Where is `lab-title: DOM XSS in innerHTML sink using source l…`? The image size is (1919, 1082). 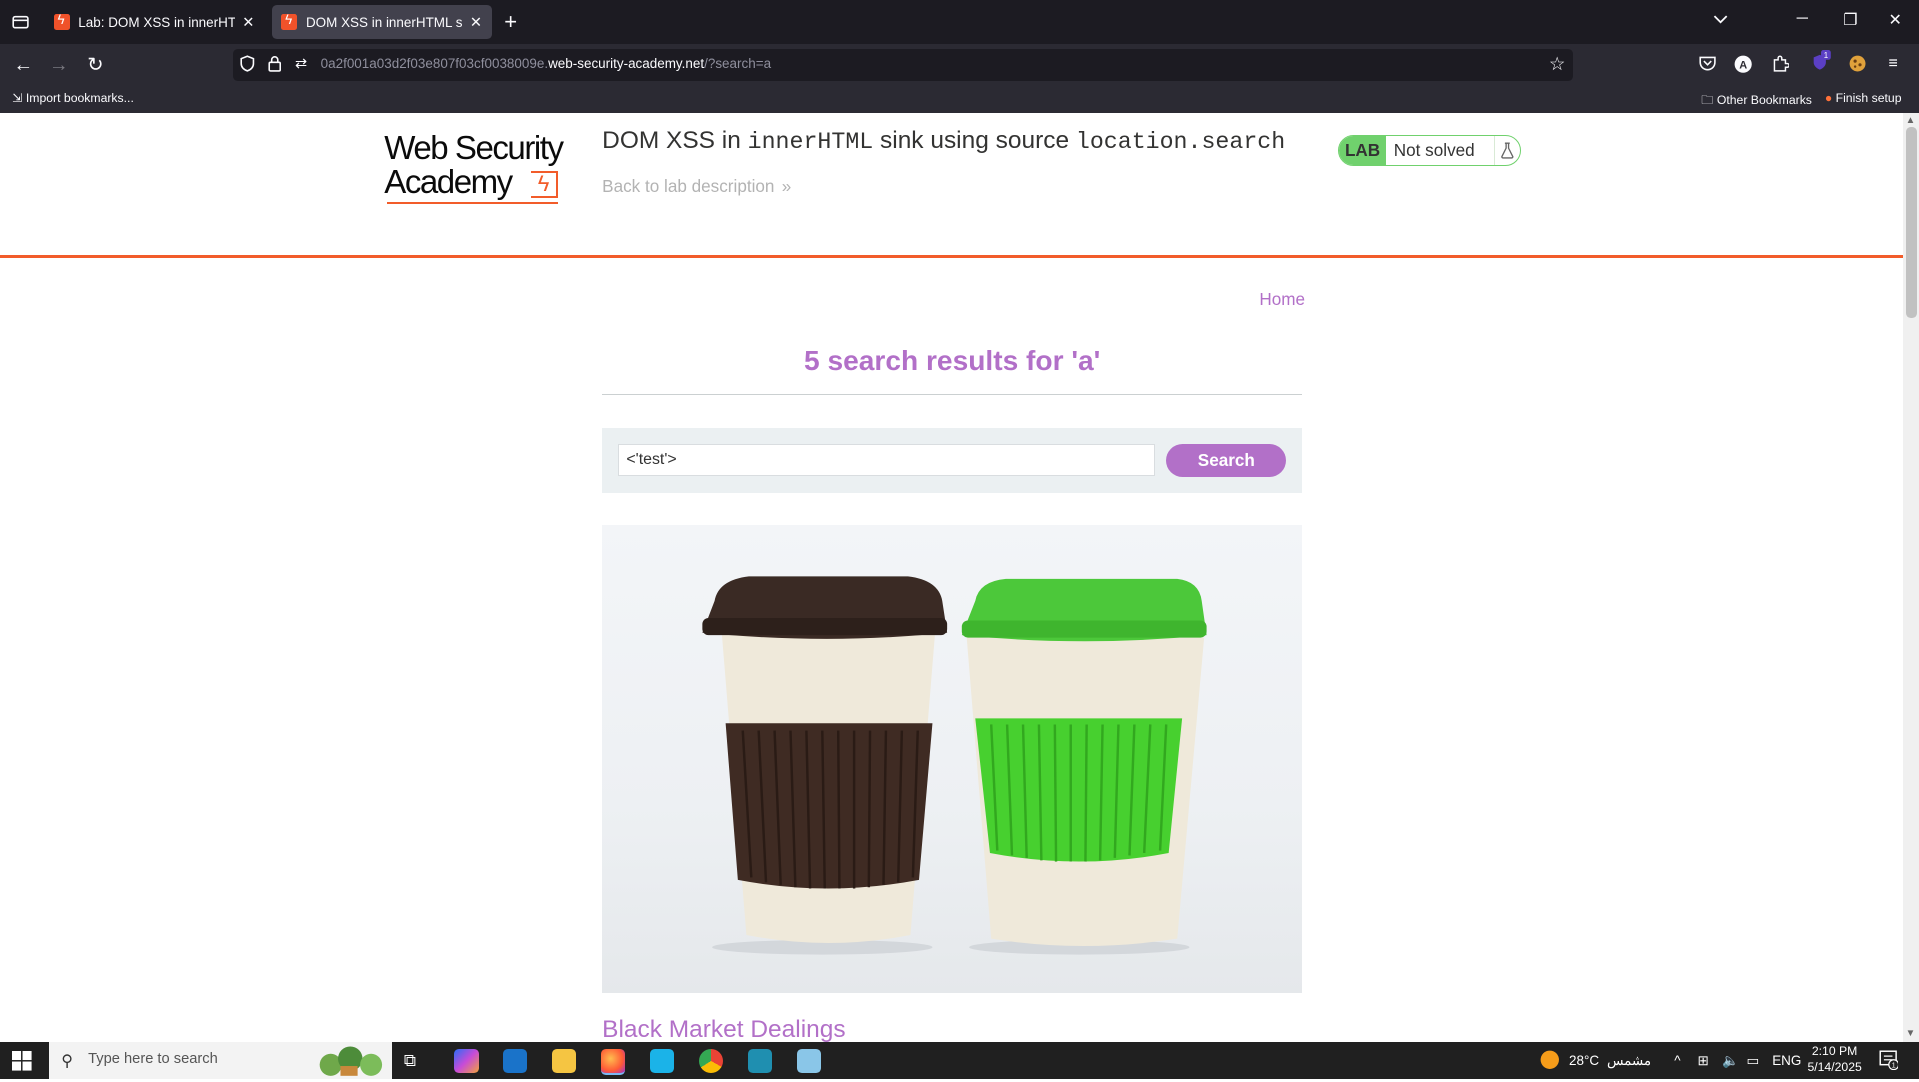 lab-title: DOM XSS in innerHTML sink using source l… is located at coordinates (944, 141).